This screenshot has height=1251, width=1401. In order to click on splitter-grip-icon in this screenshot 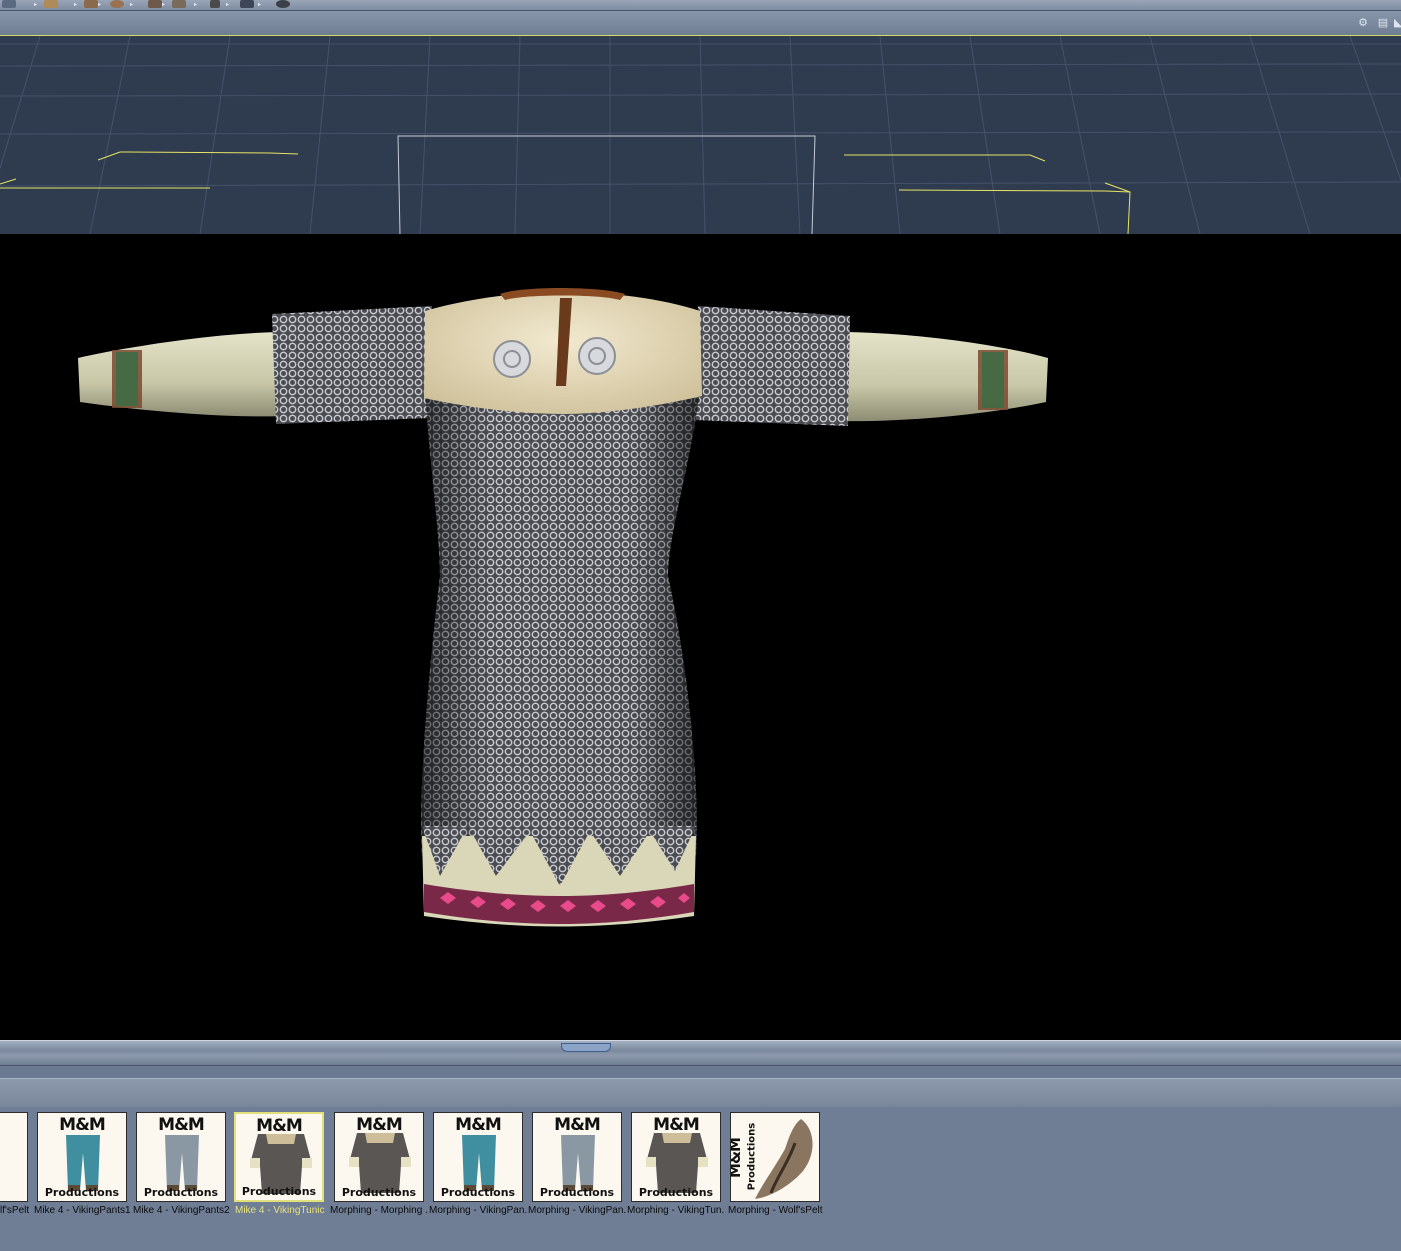, I will do `click(586, 1047)`.